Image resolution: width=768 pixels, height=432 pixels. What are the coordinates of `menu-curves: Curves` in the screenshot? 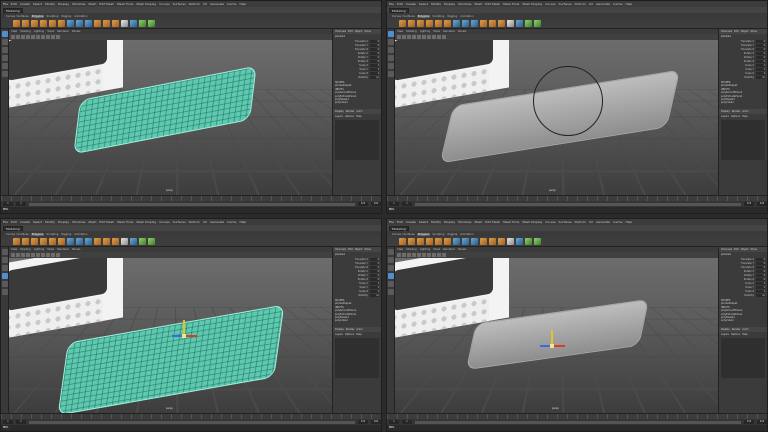 It's located at (164, 4).